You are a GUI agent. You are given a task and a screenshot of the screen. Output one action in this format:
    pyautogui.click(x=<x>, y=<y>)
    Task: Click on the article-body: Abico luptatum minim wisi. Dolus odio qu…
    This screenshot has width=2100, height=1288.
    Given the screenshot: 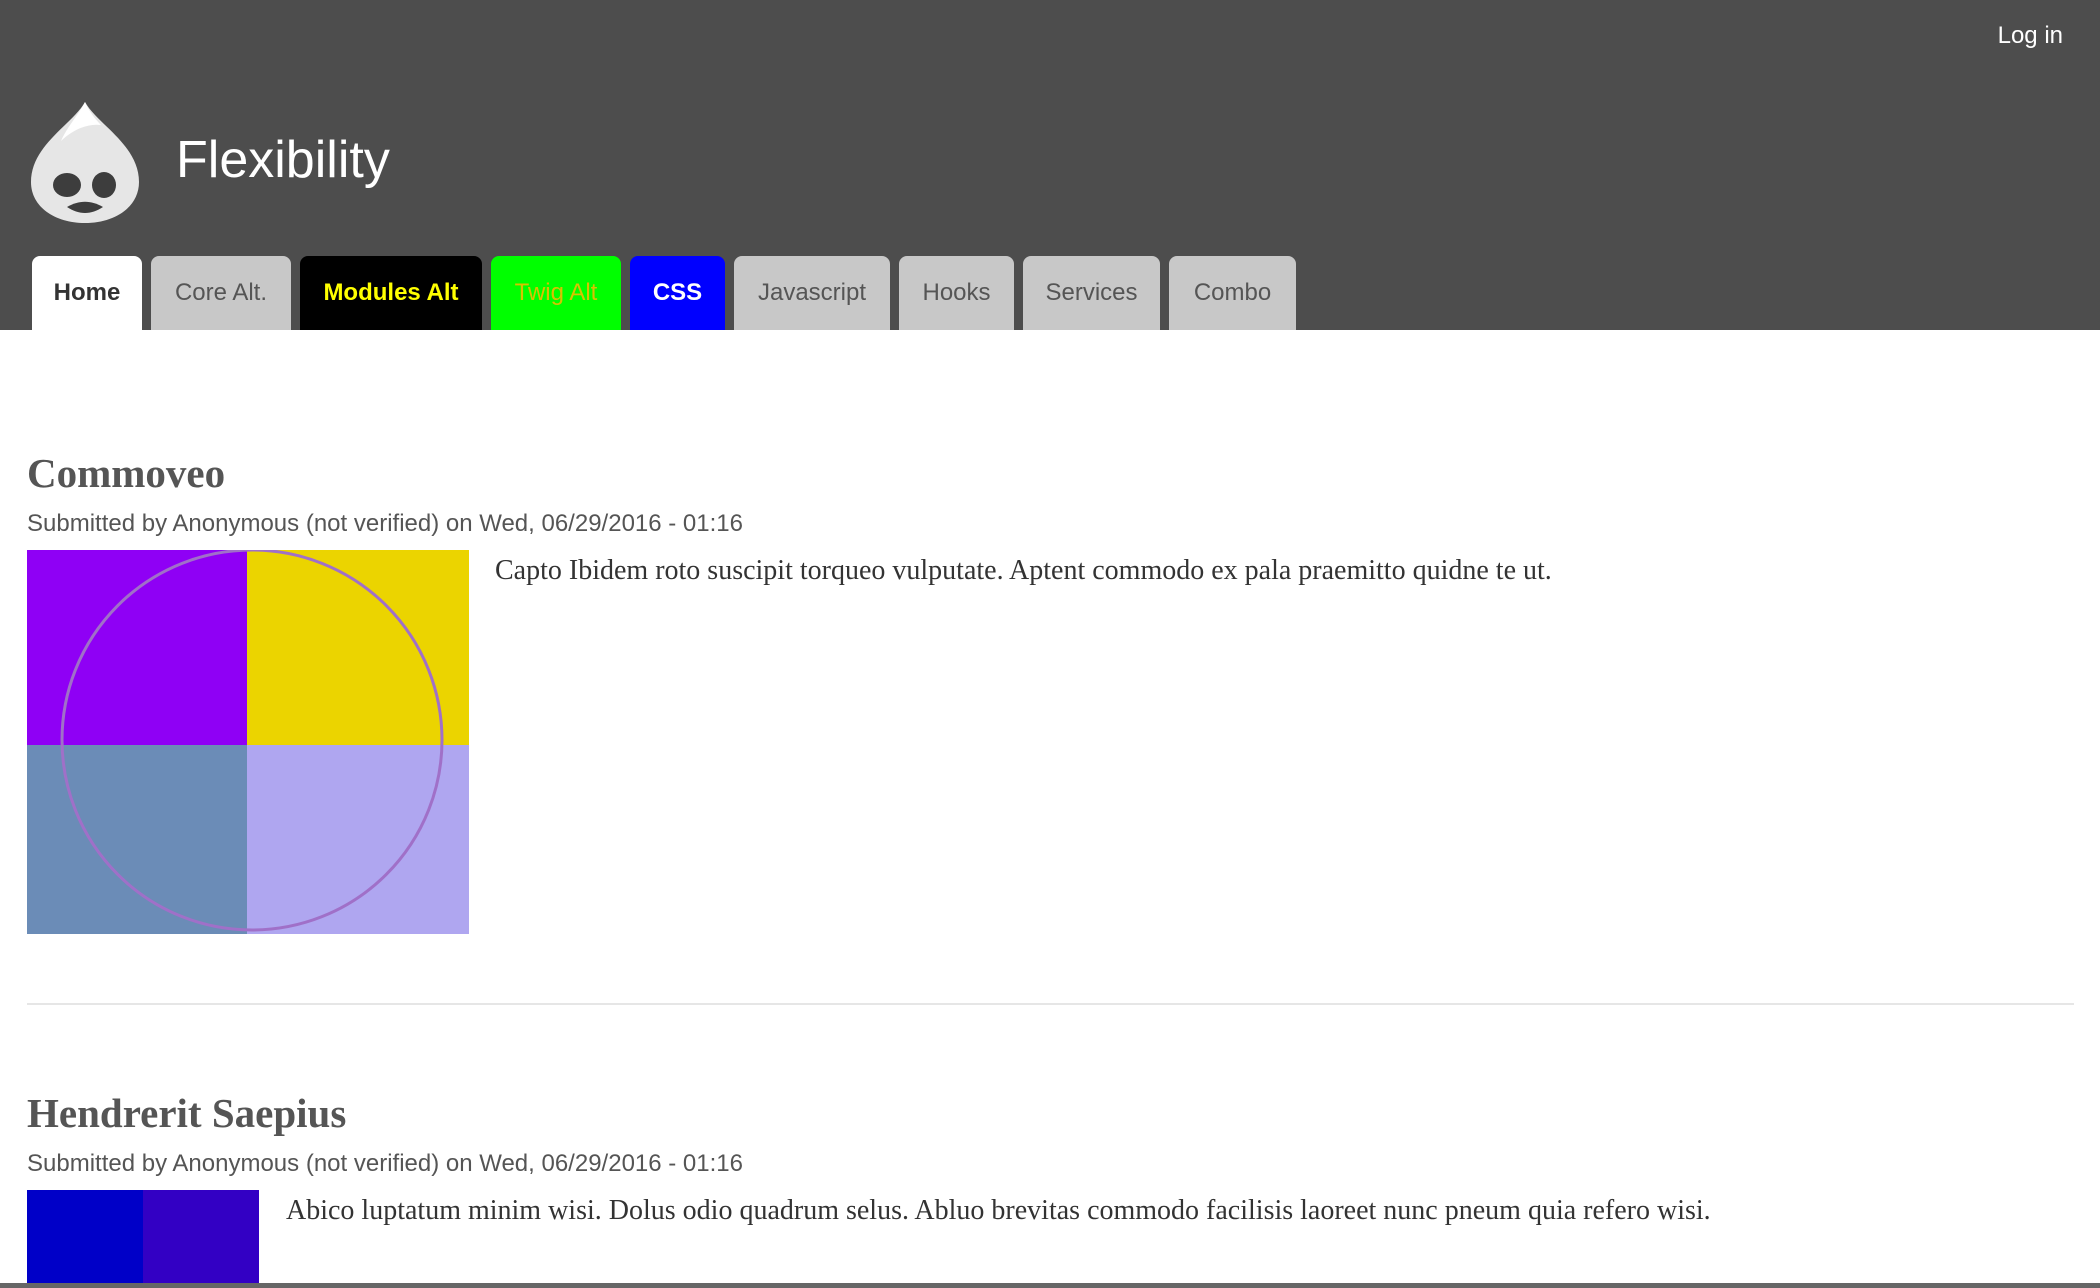 What is the action you would take?
    pyautogui.click(x=998, y=1210)
    